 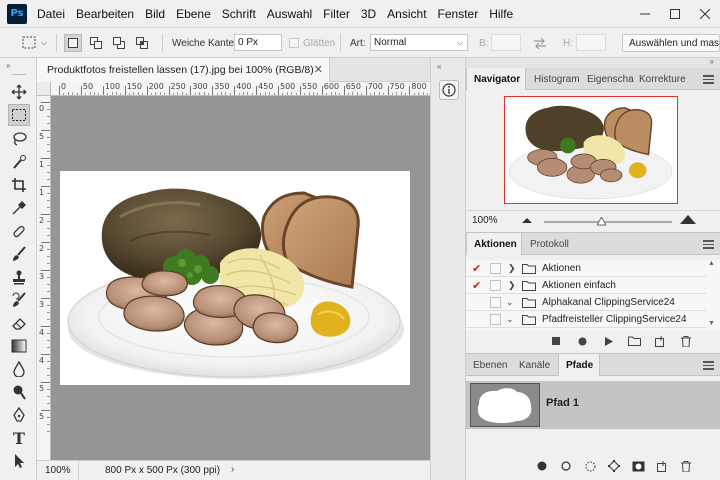 What do you see at coordinates (142, 43) in the screenshot?
I see `intersect-selection-icon` at bounding box center [142, 43].